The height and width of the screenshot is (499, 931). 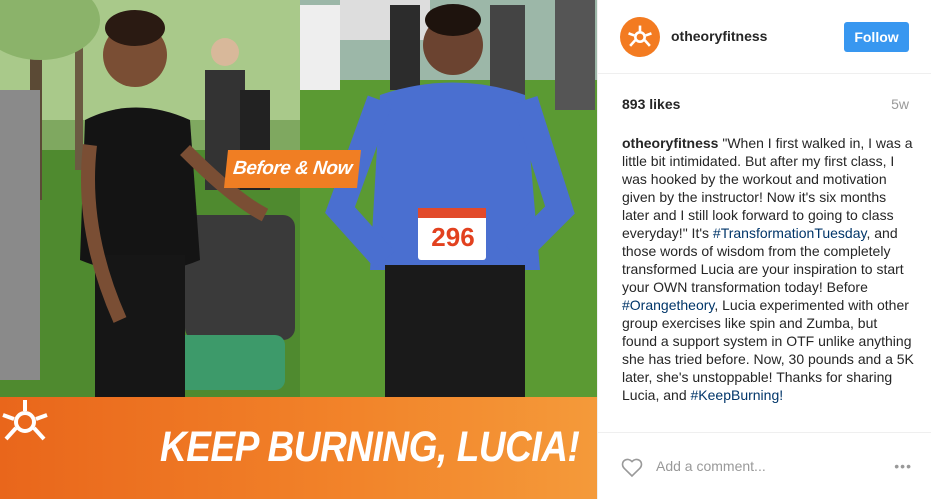 I want to click on hashtag-link: #Orangetheory, so click(x=668, y=305).